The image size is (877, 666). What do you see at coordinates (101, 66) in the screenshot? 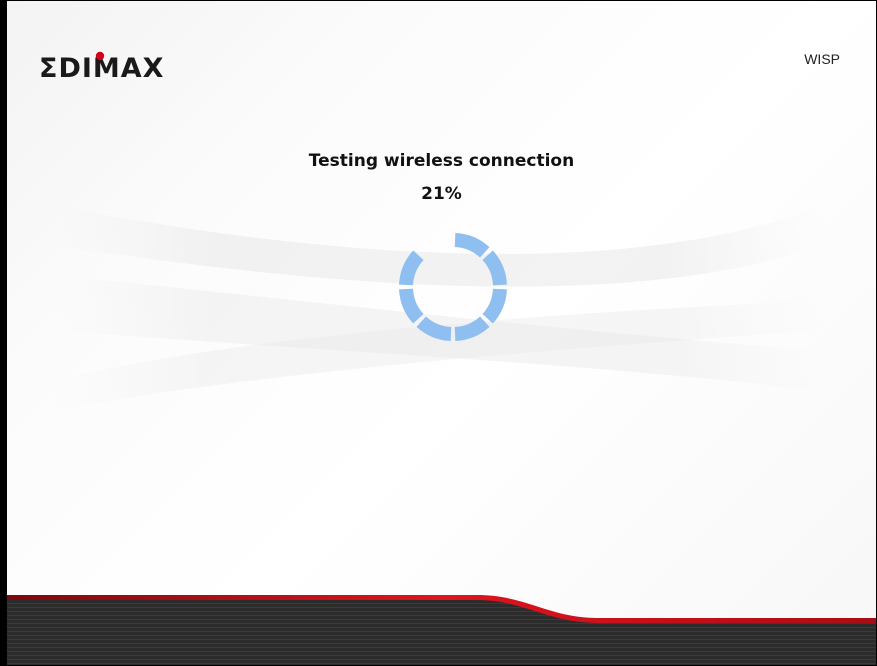
I see `edimax-logo: ΣDIMAX` at bounding box center [101, 66].